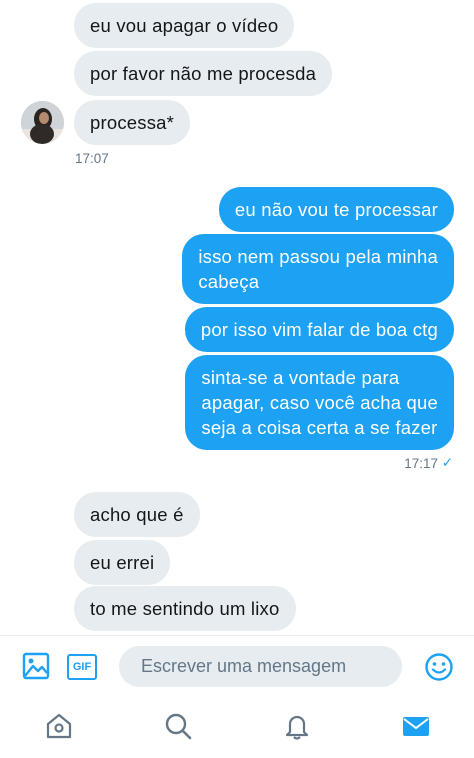 The image size is (474, 758). What do you see at coordinates (237, 726) in the screenshot?
I see `bottom-tab-bar` at bounding box center [237, 726].